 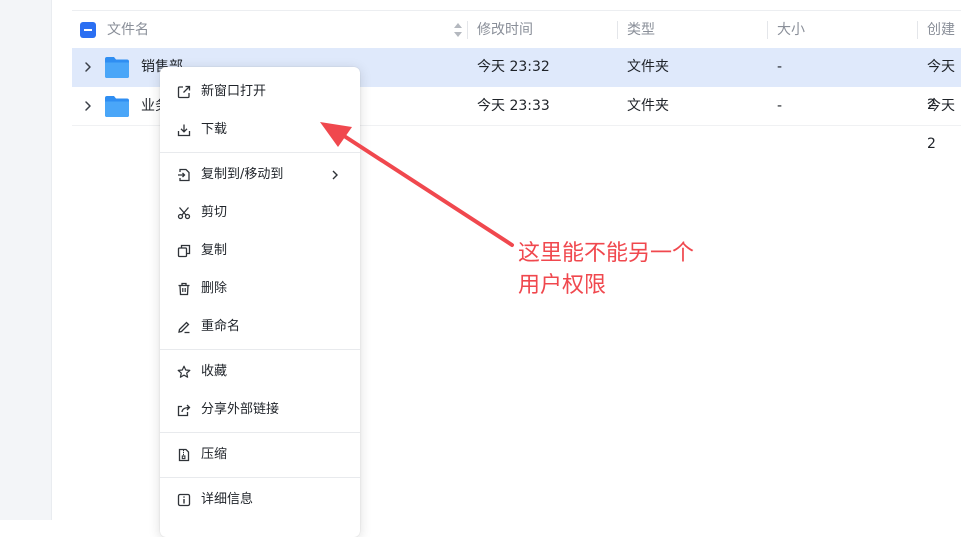 What do you see at coordinates (417, 184) in the screenshot?
I see `annotation-arrow` at bounding box center [417, 184].